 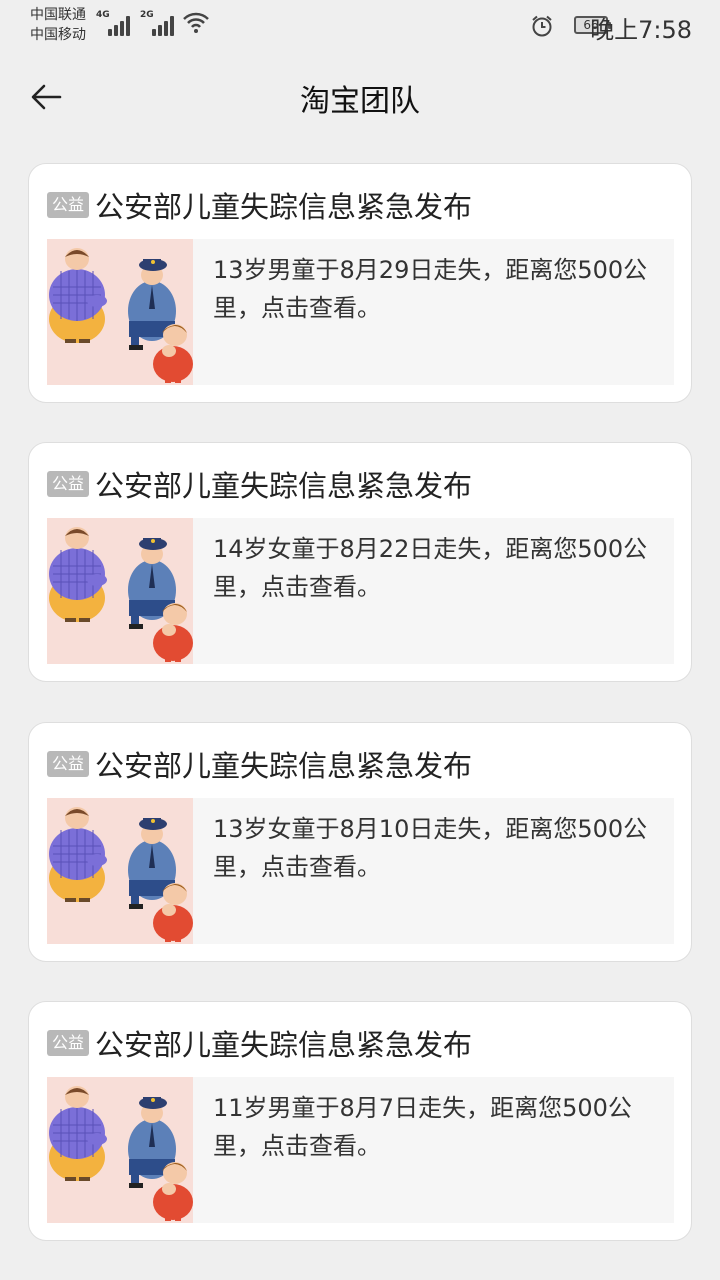 I want to click on clock: 晚上7:58, so click(x=641, y=30).